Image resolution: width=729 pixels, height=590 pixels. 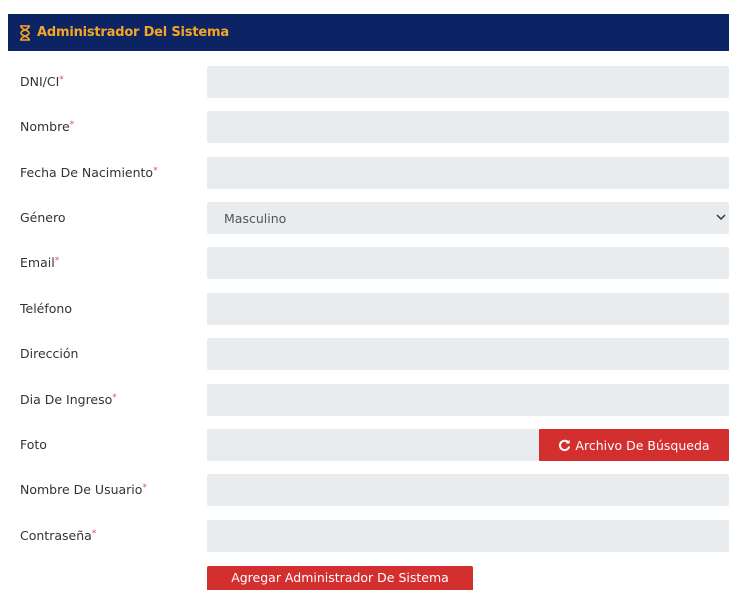 I want to click on email-label: Email*, so click(x=40, y=262).